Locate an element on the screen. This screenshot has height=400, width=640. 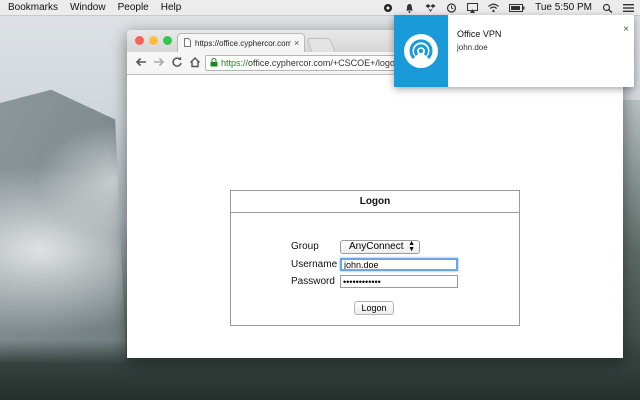
menubar-clock: Tue 5:50 PM is located at coordinates (563, 7).